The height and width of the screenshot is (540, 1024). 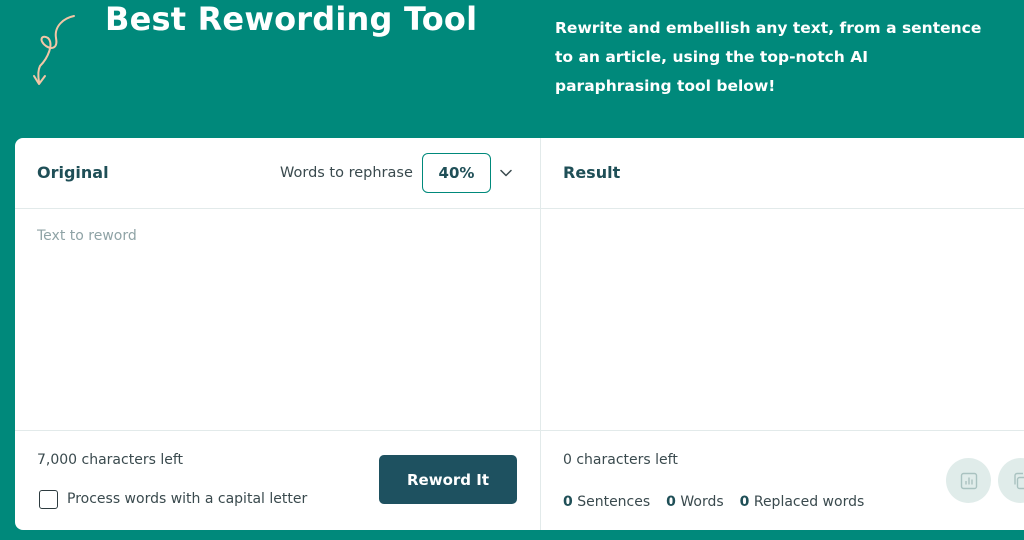 I want to click on result-chars-left: 0 characters left, so click(x=620, y=460).